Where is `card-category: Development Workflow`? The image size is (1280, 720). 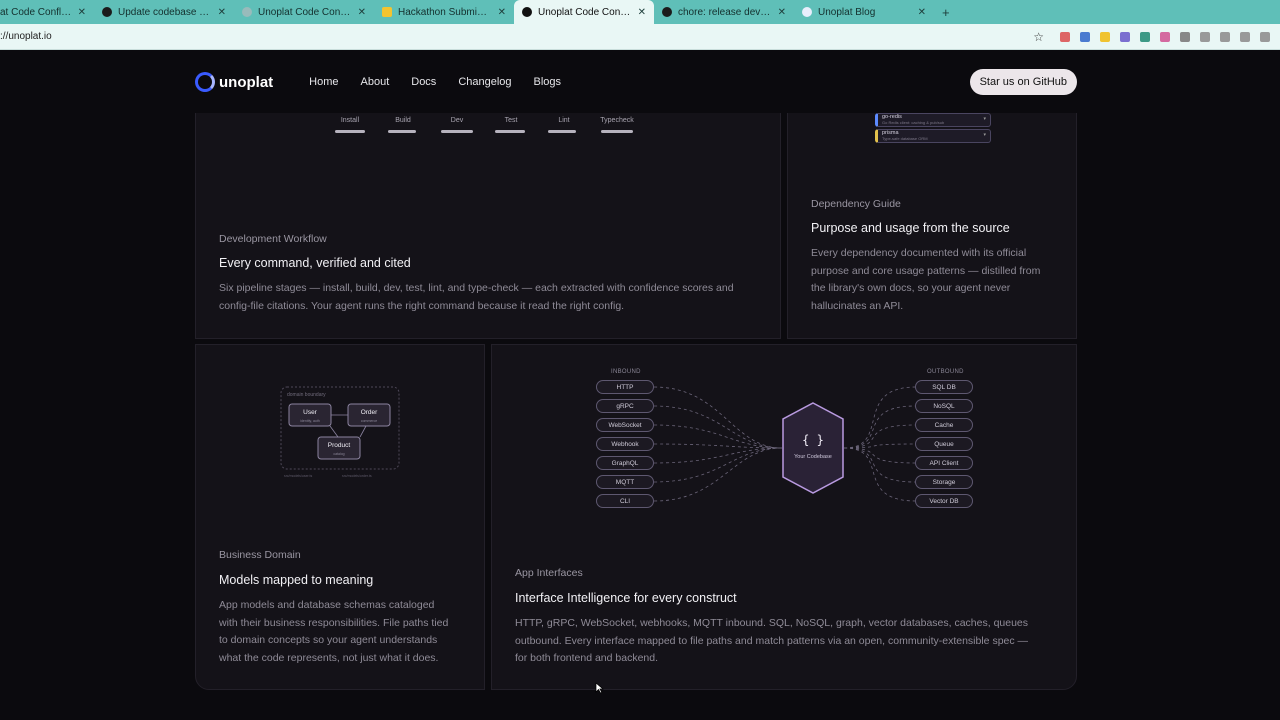
card-category: Development Workflow is located at coordinates (273, 239).